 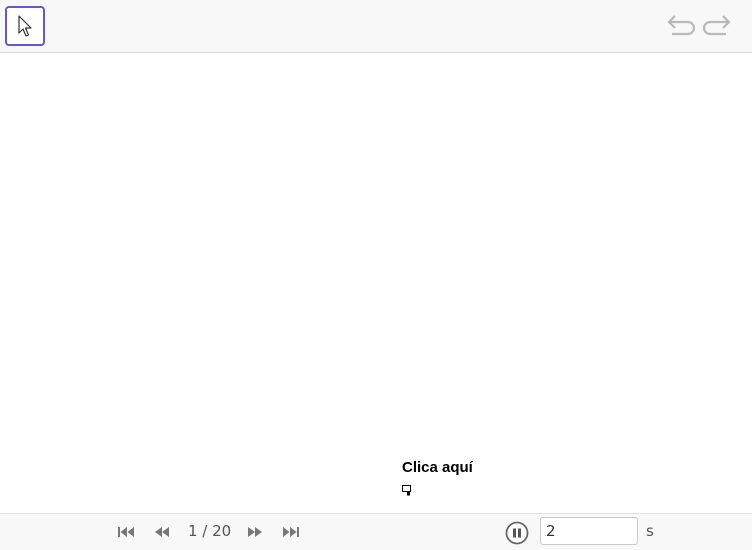 I want to click on rewind-icon, so click(x=162, y=532).